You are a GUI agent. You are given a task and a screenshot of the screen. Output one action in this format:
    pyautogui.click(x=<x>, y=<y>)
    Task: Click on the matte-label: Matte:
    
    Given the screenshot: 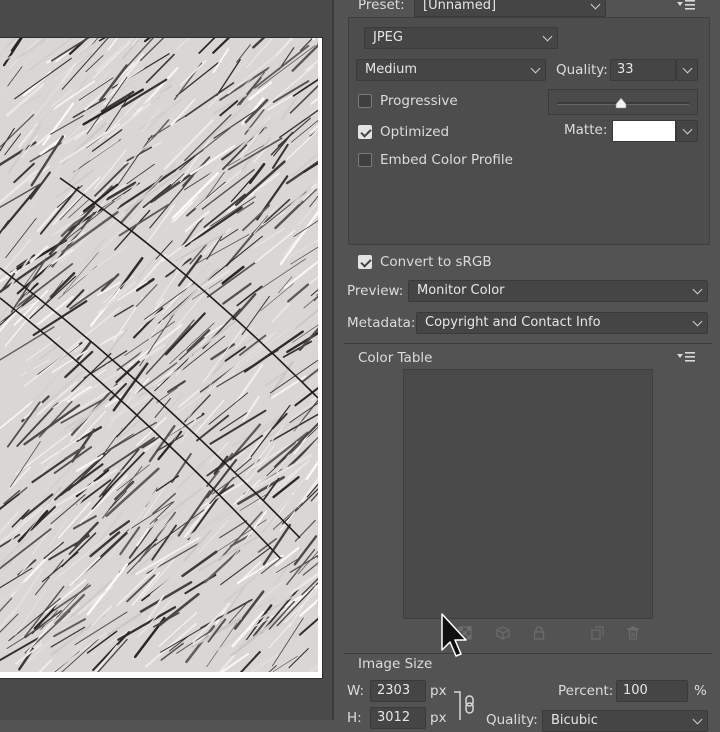 What is the action you would take?
    pyautogui.click(x=586, y=130)
    